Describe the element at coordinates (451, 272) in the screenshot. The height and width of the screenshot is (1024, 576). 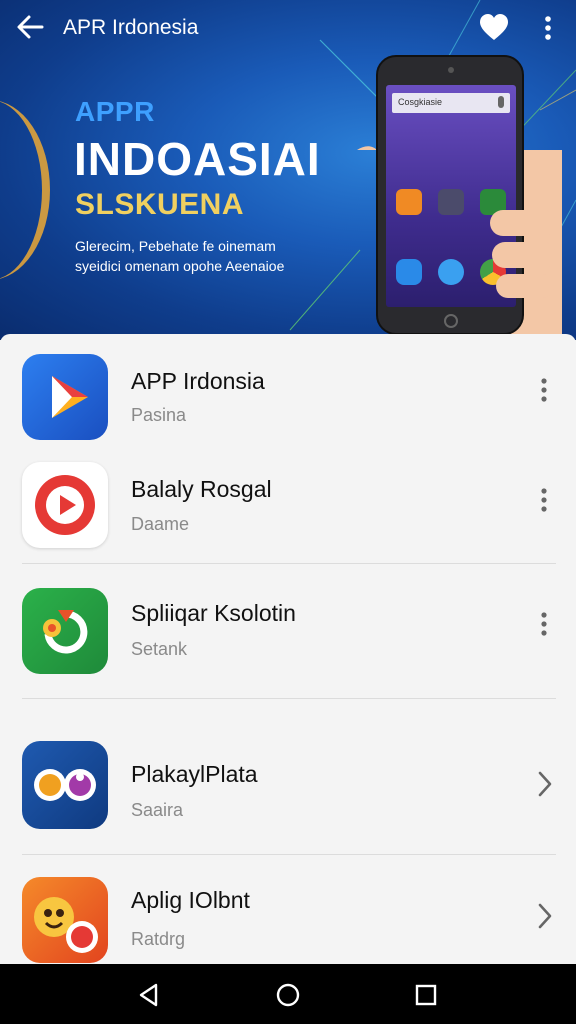
I see `message-icon` at that location.